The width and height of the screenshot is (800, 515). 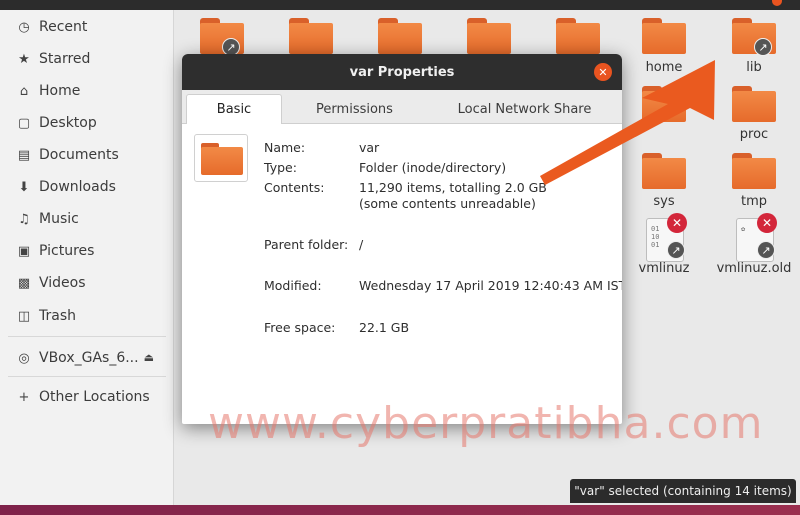 I want to click on dialog-tabs: Basic Permissions Local Network Share, so click(x=402, y=107).